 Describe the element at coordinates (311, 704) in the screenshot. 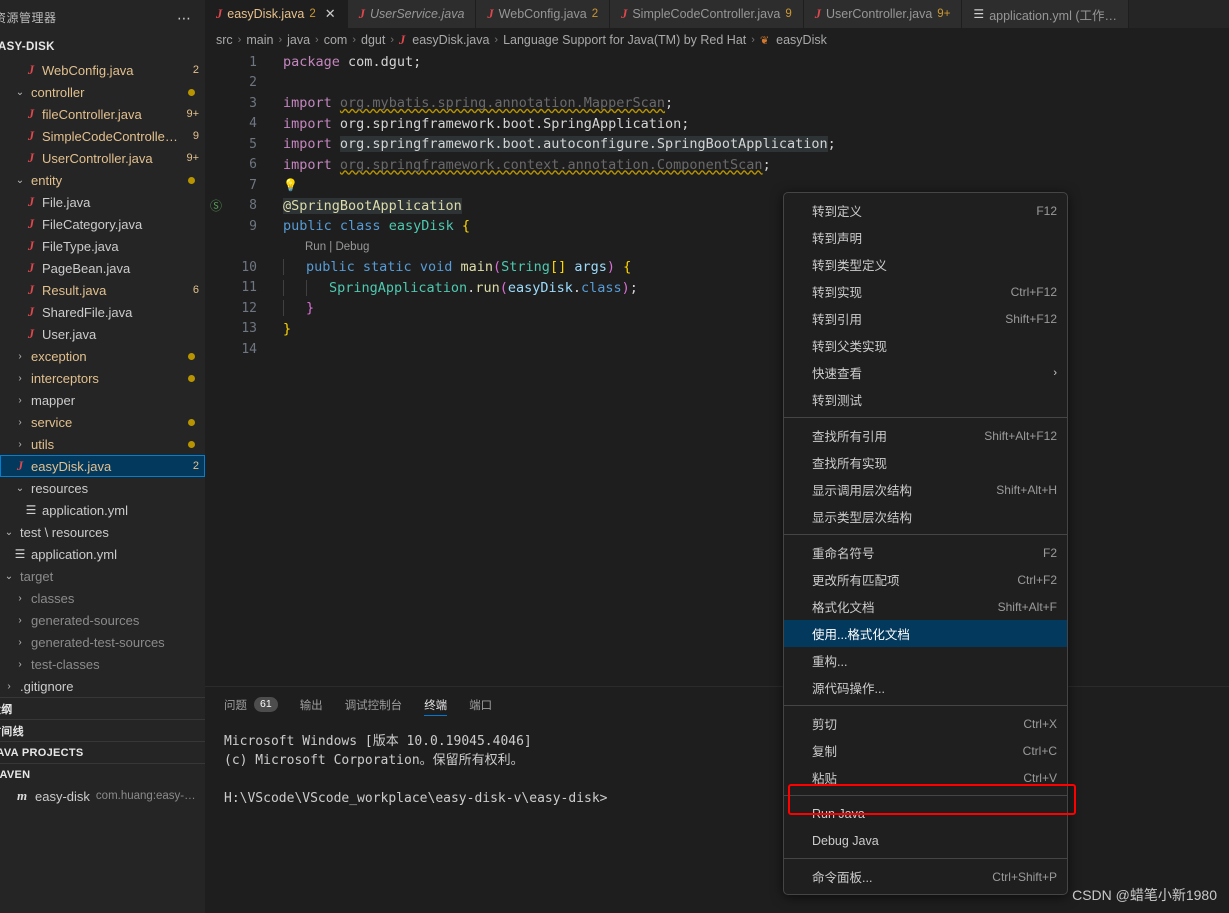

I see `panel-tab-2: 输出` at that location.